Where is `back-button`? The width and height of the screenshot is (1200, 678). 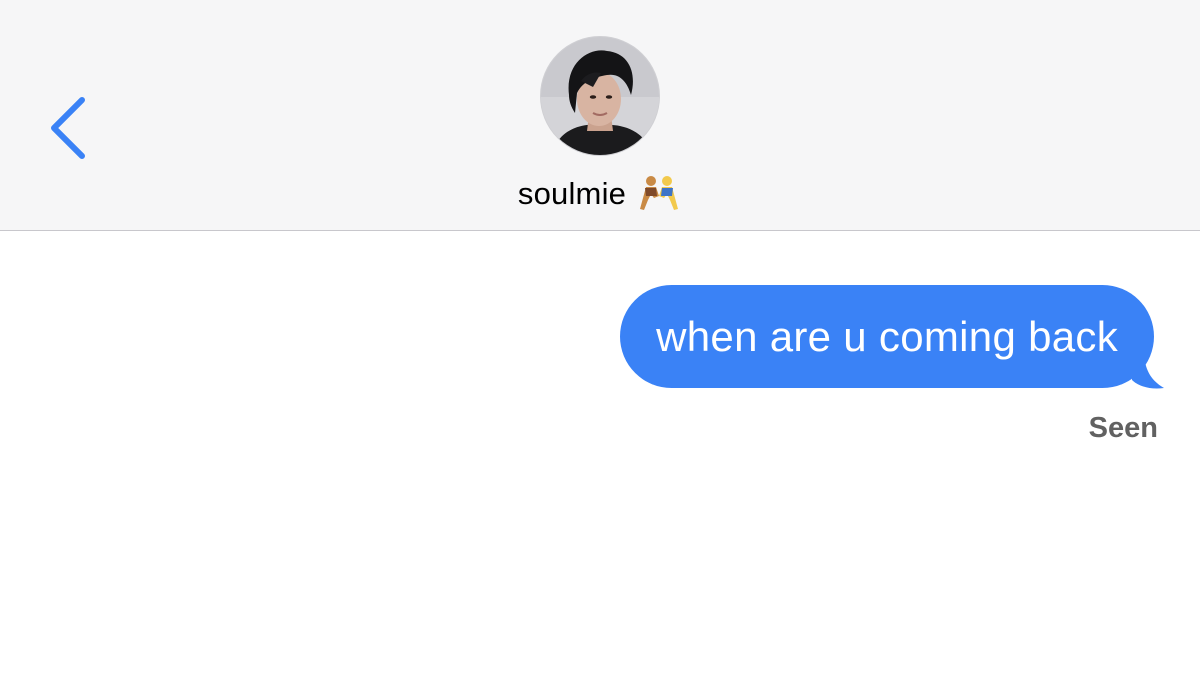 back-button is located at coordinates (70, 128).